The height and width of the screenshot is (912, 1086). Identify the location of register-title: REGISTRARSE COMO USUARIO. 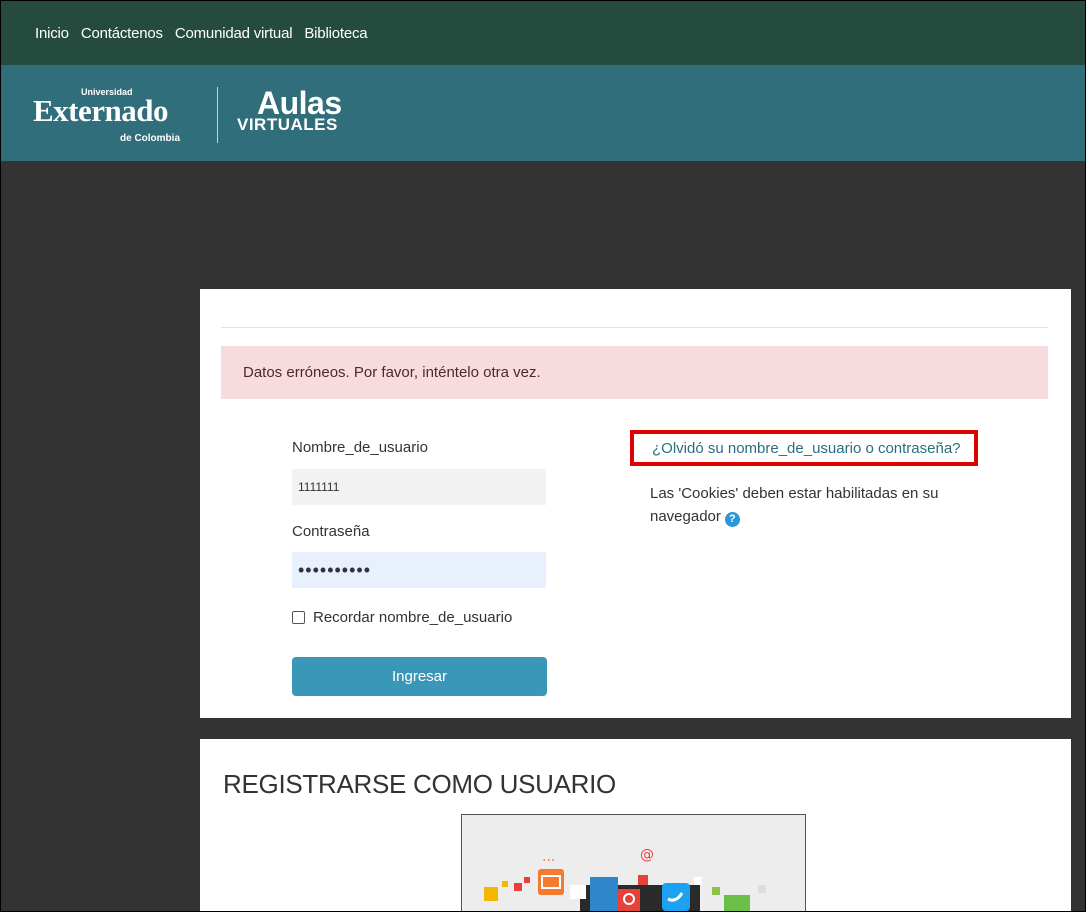
(419, 784).